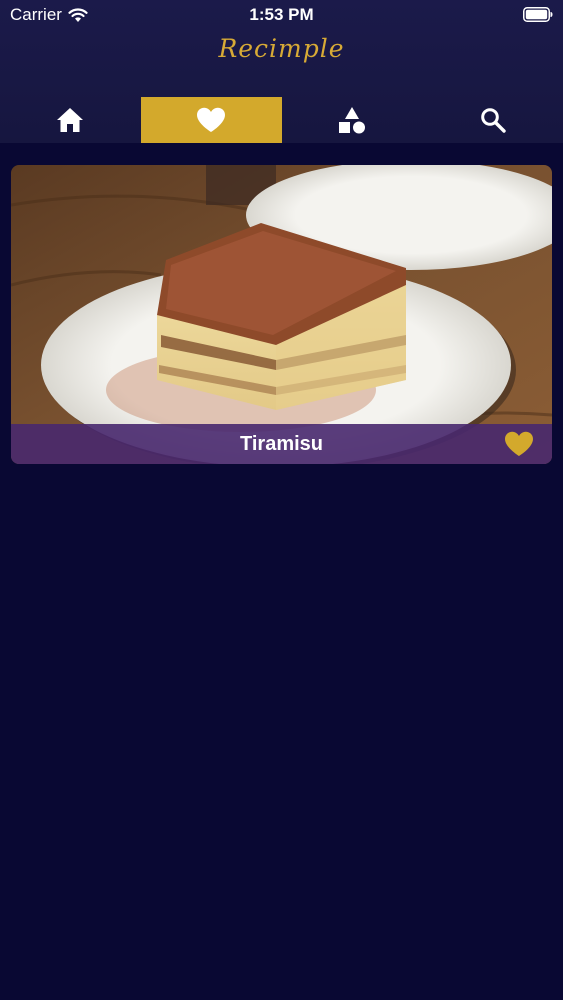  I want to click on status-time: 1:53 PM, so click(281, 14).